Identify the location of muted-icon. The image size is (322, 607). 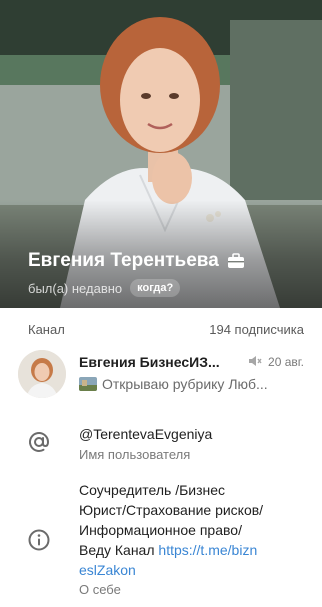
(255, 363).